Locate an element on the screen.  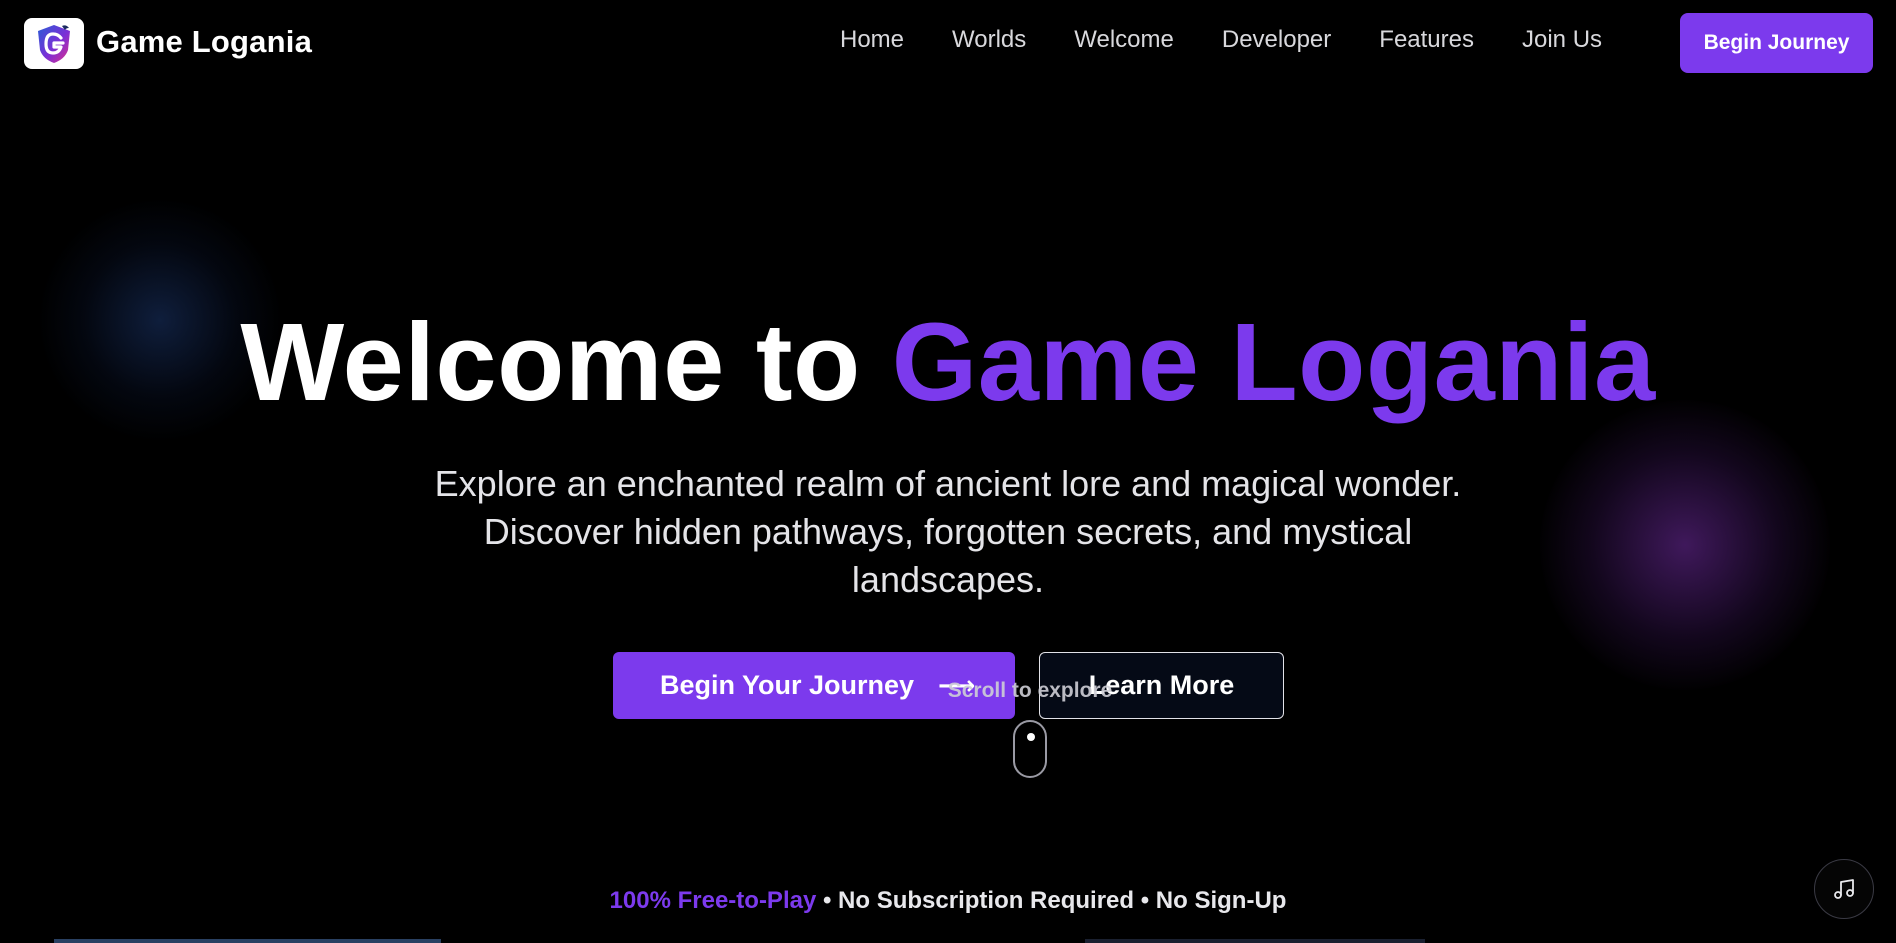
hero-title-prefix: Welcome to is located at coordinates (550, 362).